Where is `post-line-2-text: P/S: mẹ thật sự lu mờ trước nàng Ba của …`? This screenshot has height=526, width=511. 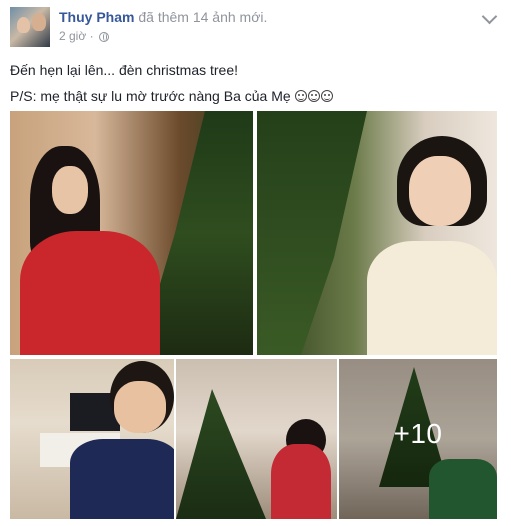
post-line-2-text: P/S: mẹ thật sự lu mờ trước nàng Ba của … is located at coordinates (150, 96).